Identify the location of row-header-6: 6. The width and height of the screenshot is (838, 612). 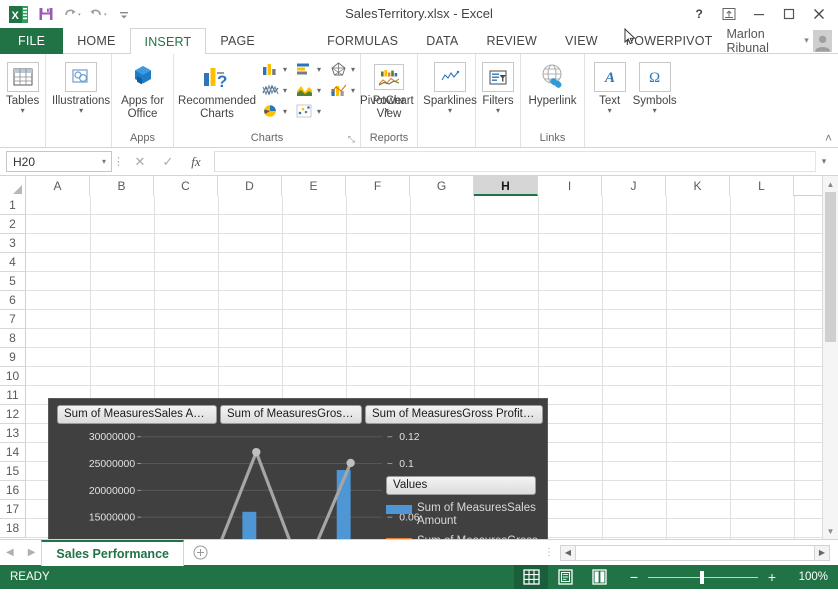
(13, 300).